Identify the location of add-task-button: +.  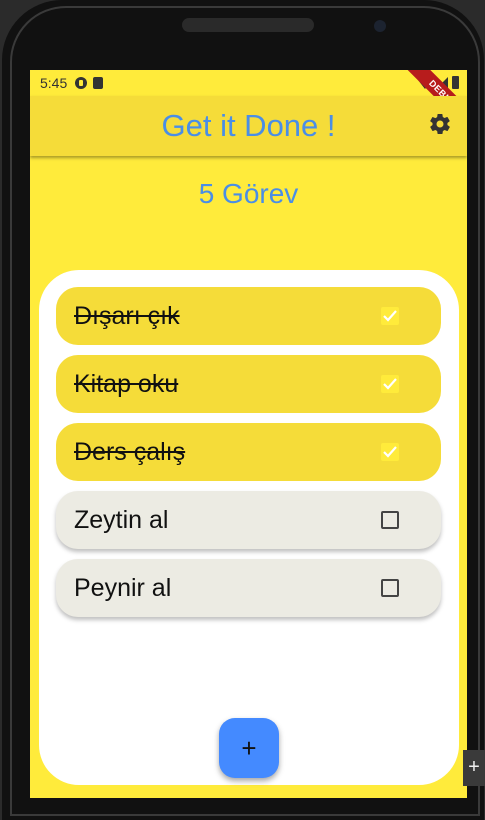
(249, 748).